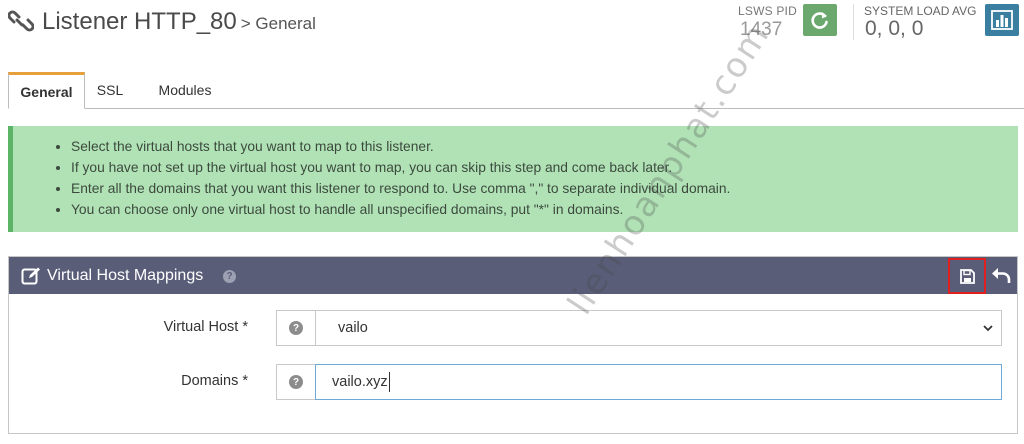  I want to click on restart-button, so click(820, 20).